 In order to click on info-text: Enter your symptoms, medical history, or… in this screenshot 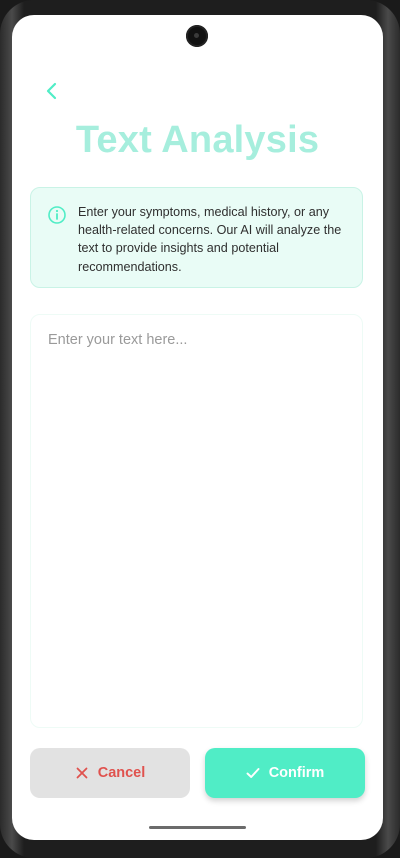, I will do `click(210, 239)`.